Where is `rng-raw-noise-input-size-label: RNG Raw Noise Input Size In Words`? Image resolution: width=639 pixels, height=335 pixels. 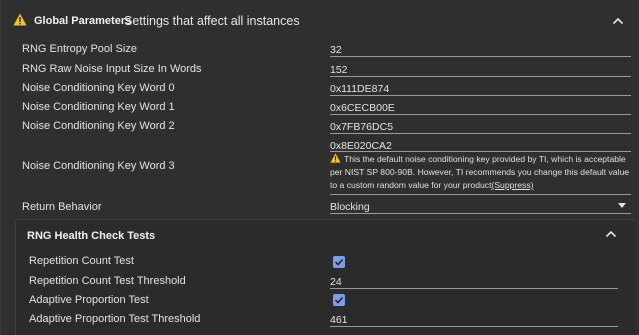
rng-raw-noise-input-size-label: RNG Raw Noise Input Size In Words is located at coordinates (112, 69).